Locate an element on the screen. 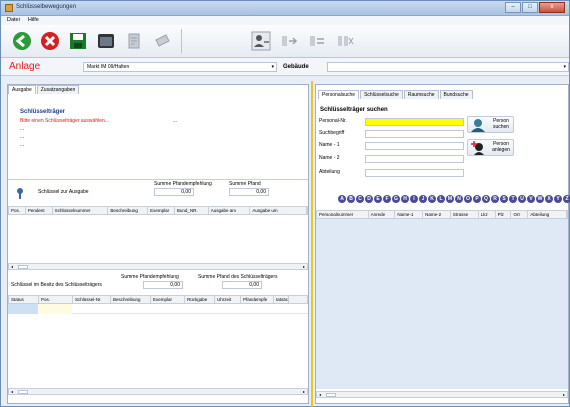 This screenshot has height=407, width=570. besitz-scrollbar: ◂ ▸ is located at coordinates (158, 391).